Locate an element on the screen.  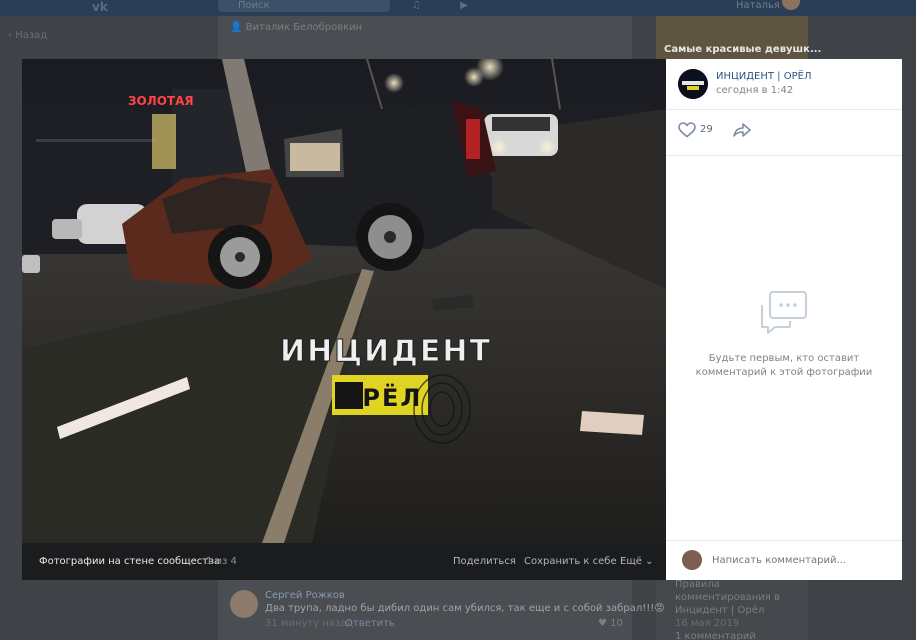
post-date: сегодня в 1:42 is located at coordinates (754, 90).